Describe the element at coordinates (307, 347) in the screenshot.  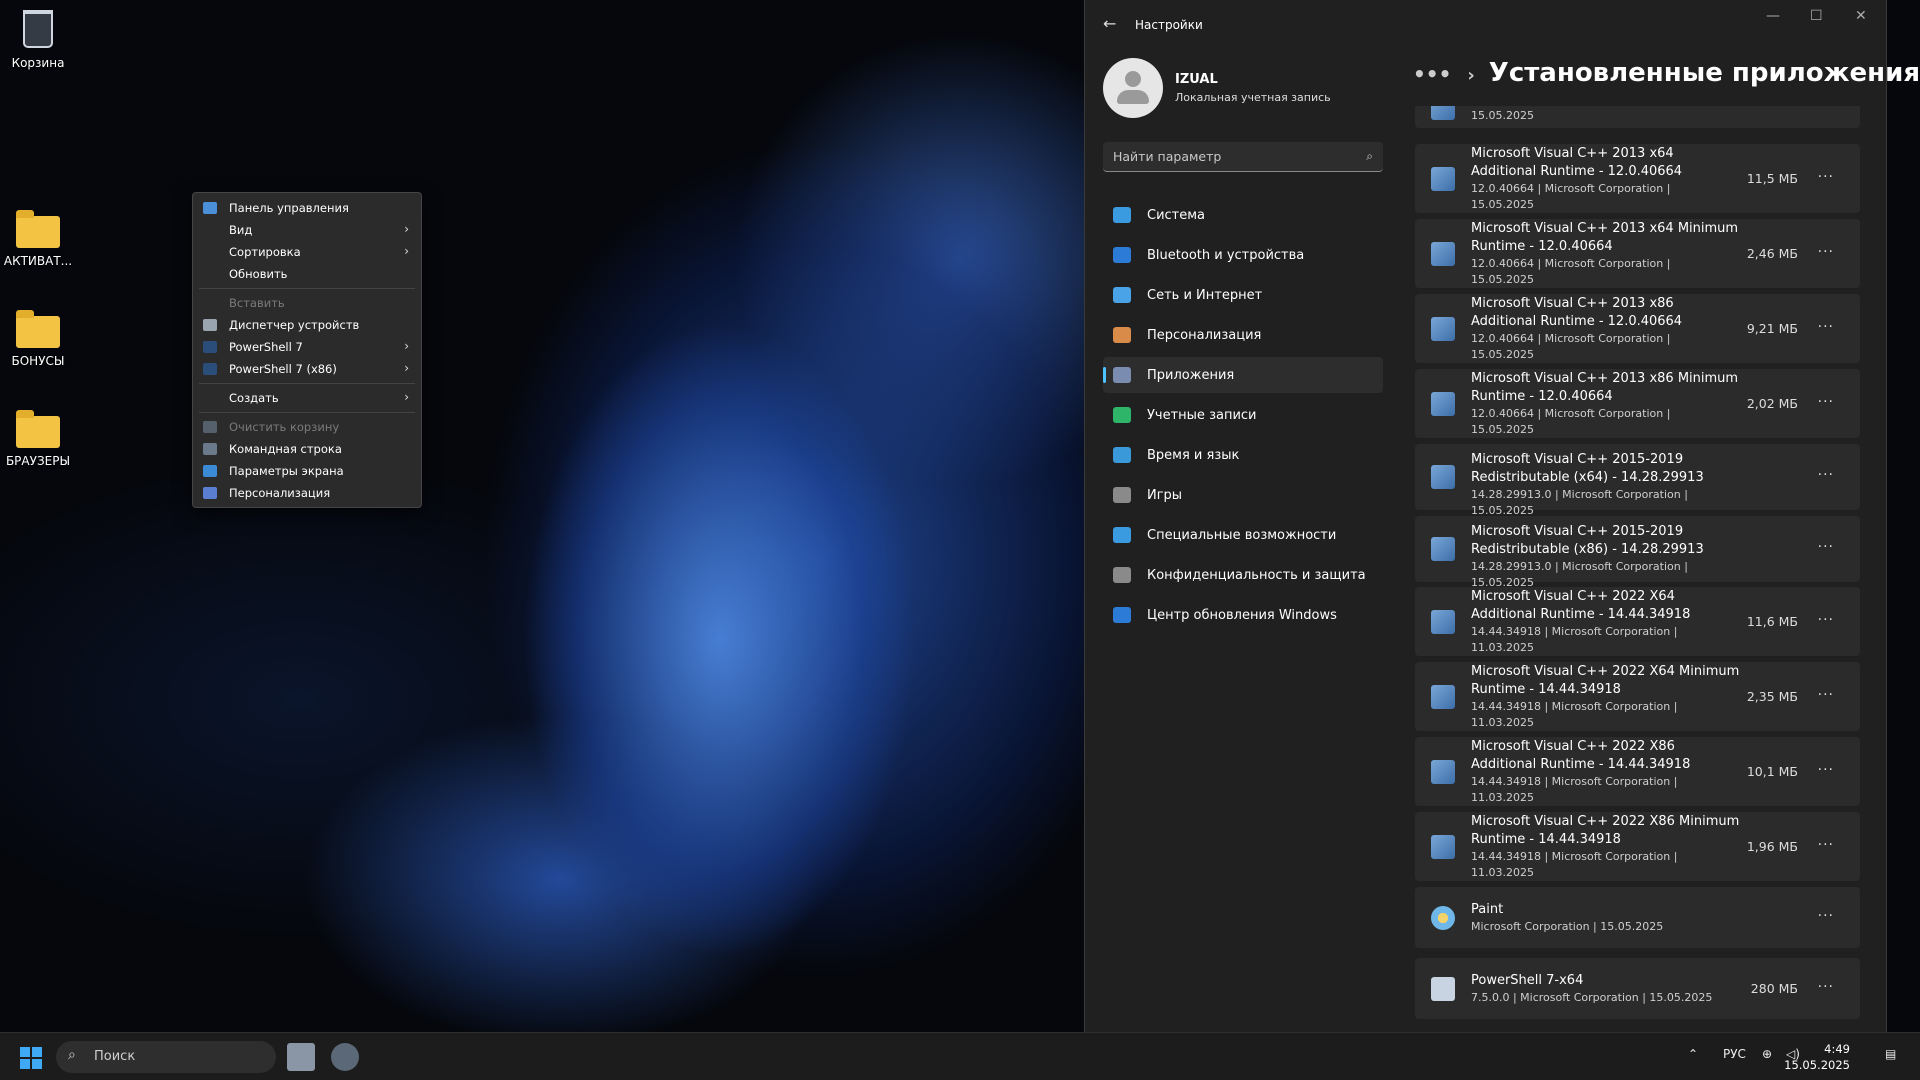
I see `menu-item-powershell: PowerShell 7 ›` at that location.